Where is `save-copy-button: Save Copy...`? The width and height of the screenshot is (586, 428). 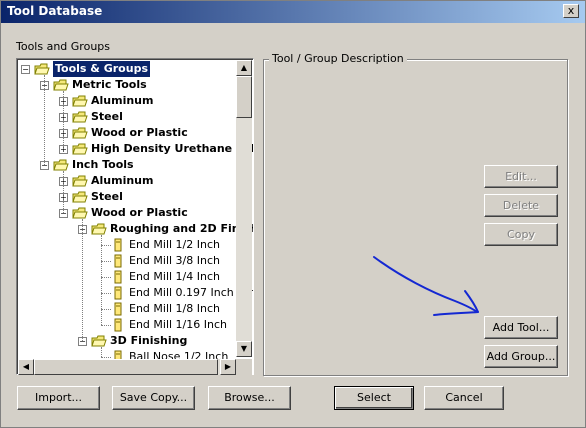 save-copy-button: Save Copy... is located at coordinates (153, 398).